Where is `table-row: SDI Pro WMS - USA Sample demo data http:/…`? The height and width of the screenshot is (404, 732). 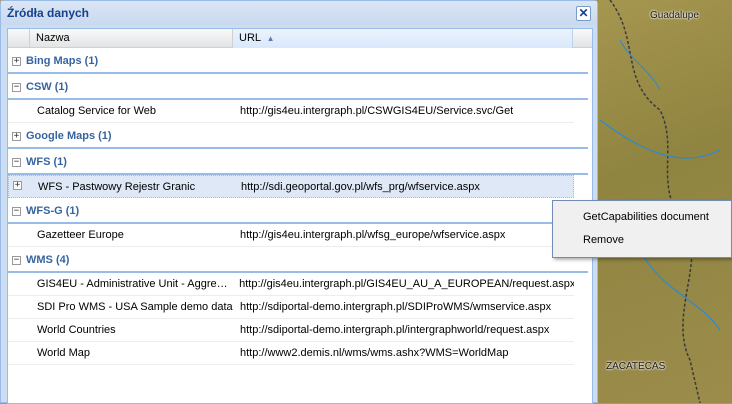 table-row: SDI Pro WMS - USA Sample demo data http:/… is located at coordinates (291, 307).